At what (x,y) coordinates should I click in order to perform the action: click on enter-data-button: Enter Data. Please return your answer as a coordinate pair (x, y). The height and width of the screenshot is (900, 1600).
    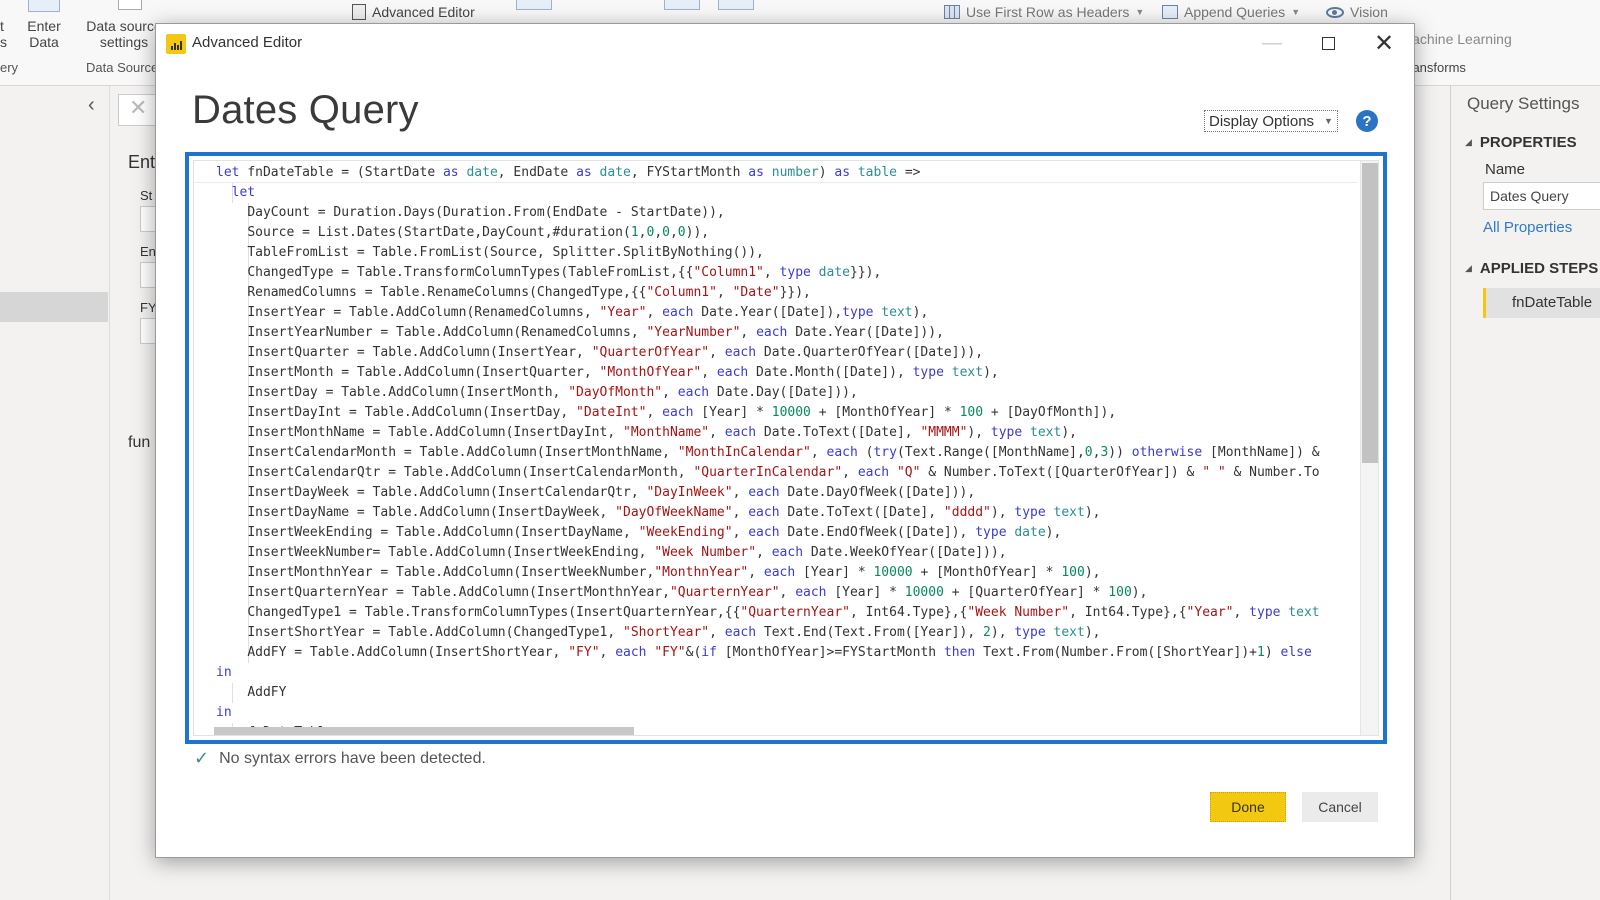
    Looking at the image, I should click on (44, 34).